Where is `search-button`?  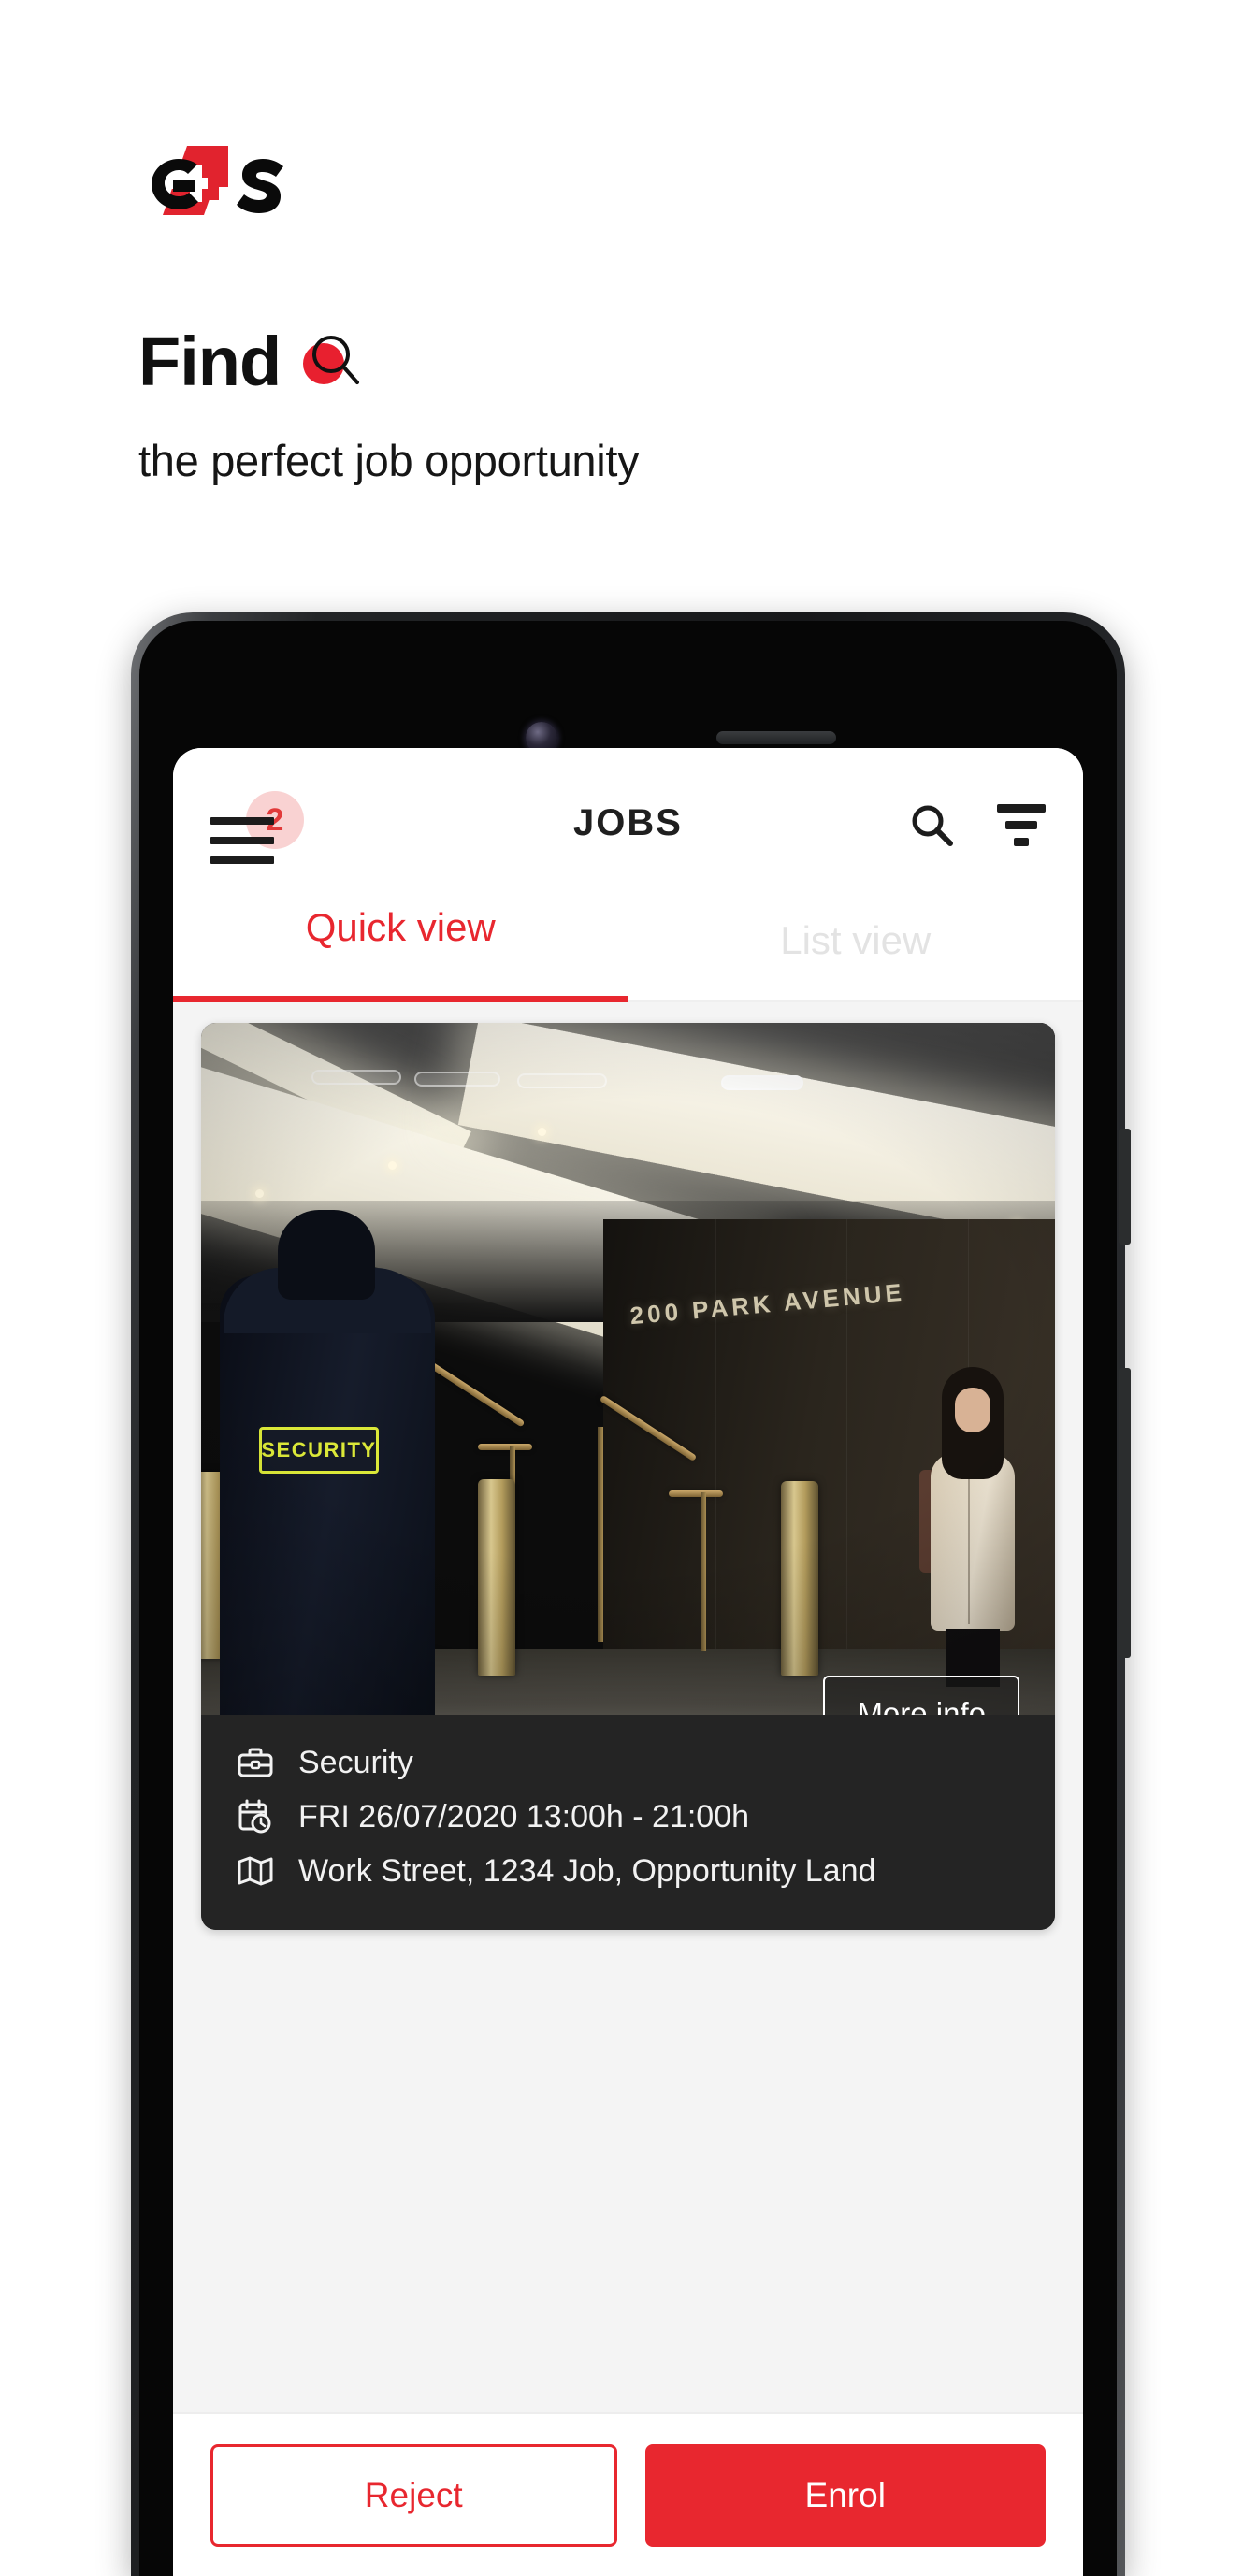 search-button is located at coordinates (931, 825).